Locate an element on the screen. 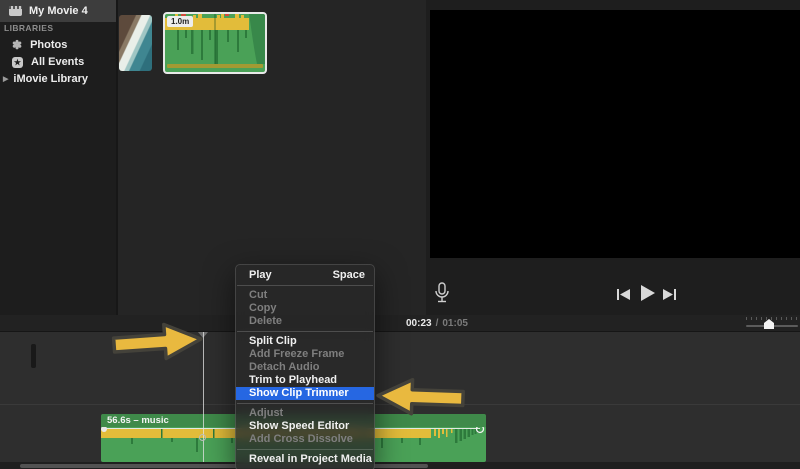  current-time: 00:23 is located at coordinates (419, 323).